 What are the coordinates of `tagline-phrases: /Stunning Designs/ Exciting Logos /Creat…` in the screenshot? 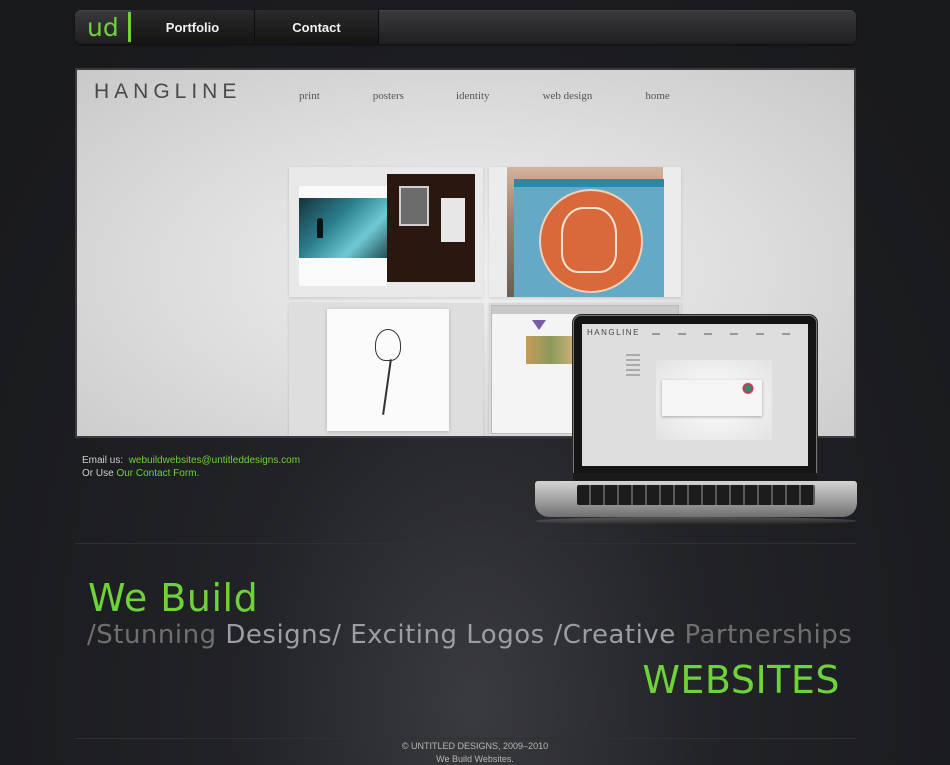 It's located at (469, 635).